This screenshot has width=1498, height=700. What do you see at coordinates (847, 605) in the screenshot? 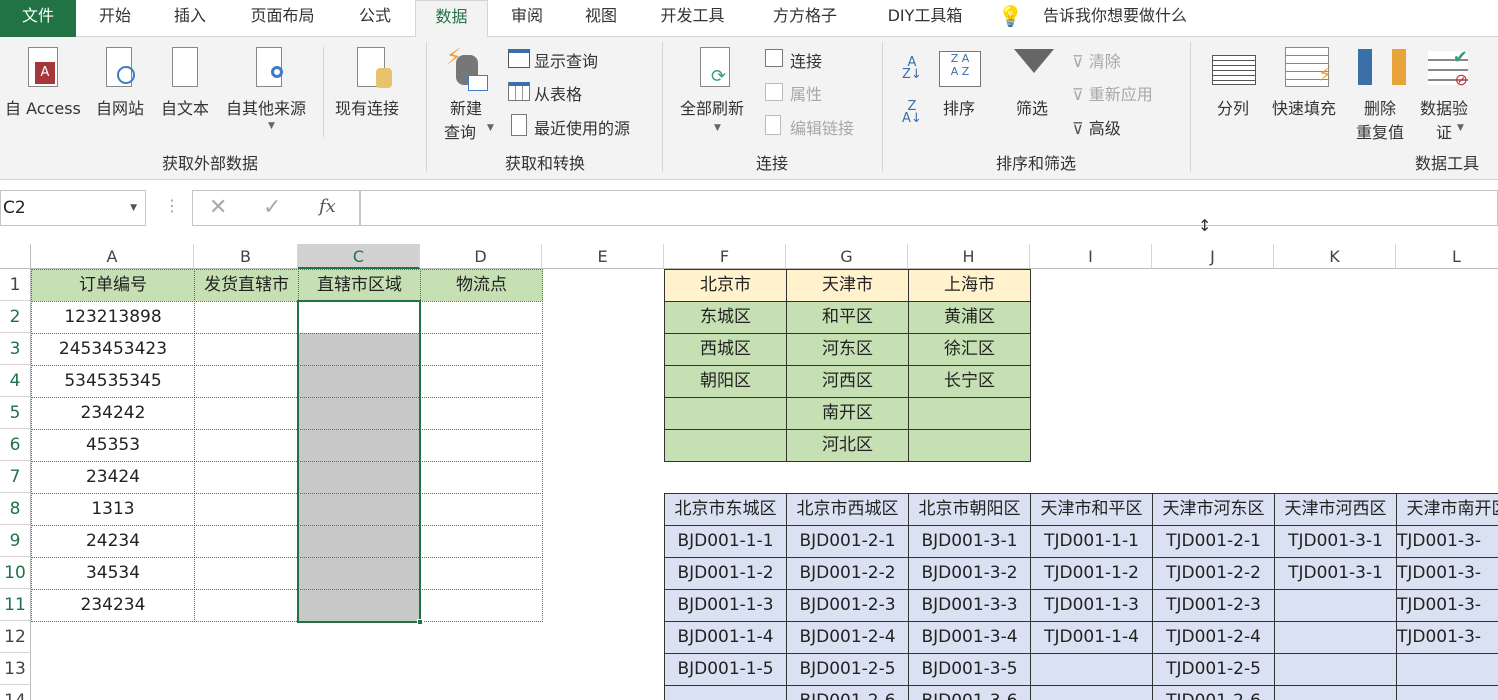
I see `logistics-code-cell: BJD001-2-3` at bounding box center [847, 605].